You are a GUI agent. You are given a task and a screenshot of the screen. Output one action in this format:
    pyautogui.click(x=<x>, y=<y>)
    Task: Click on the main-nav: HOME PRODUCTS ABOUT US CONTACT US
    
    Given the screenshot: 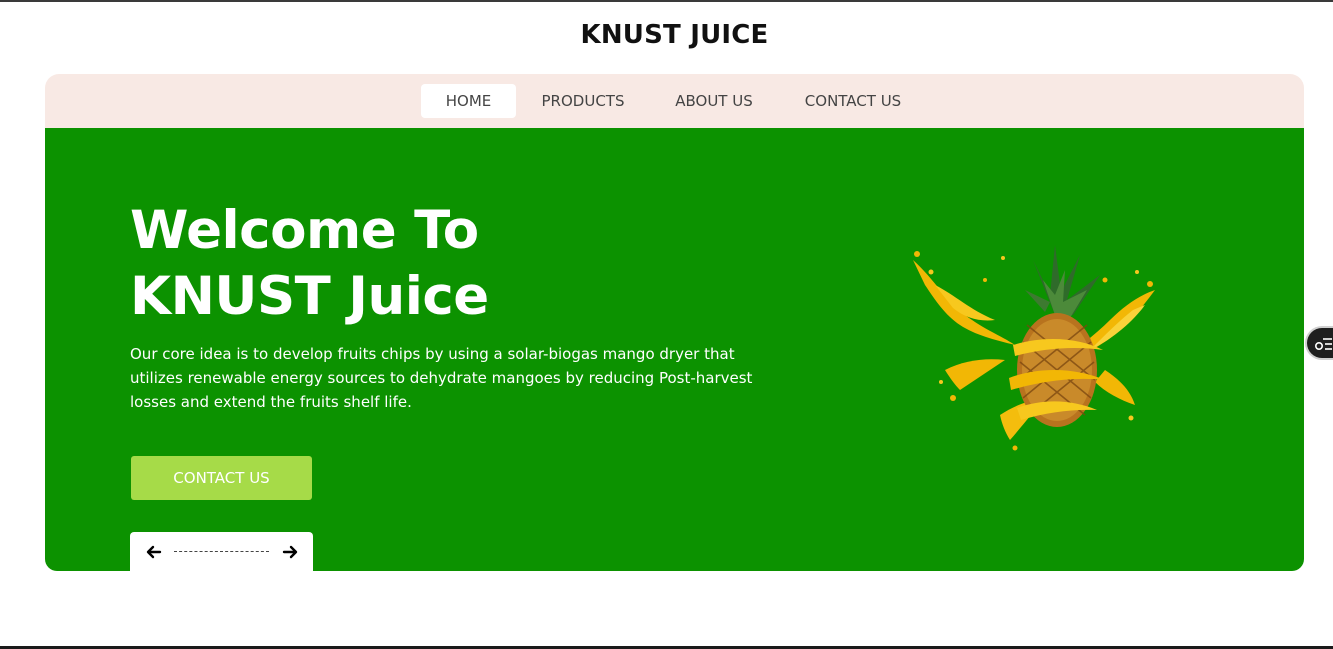 What is the action you would take?
    pyautogui.click(x=674, y=101)
    